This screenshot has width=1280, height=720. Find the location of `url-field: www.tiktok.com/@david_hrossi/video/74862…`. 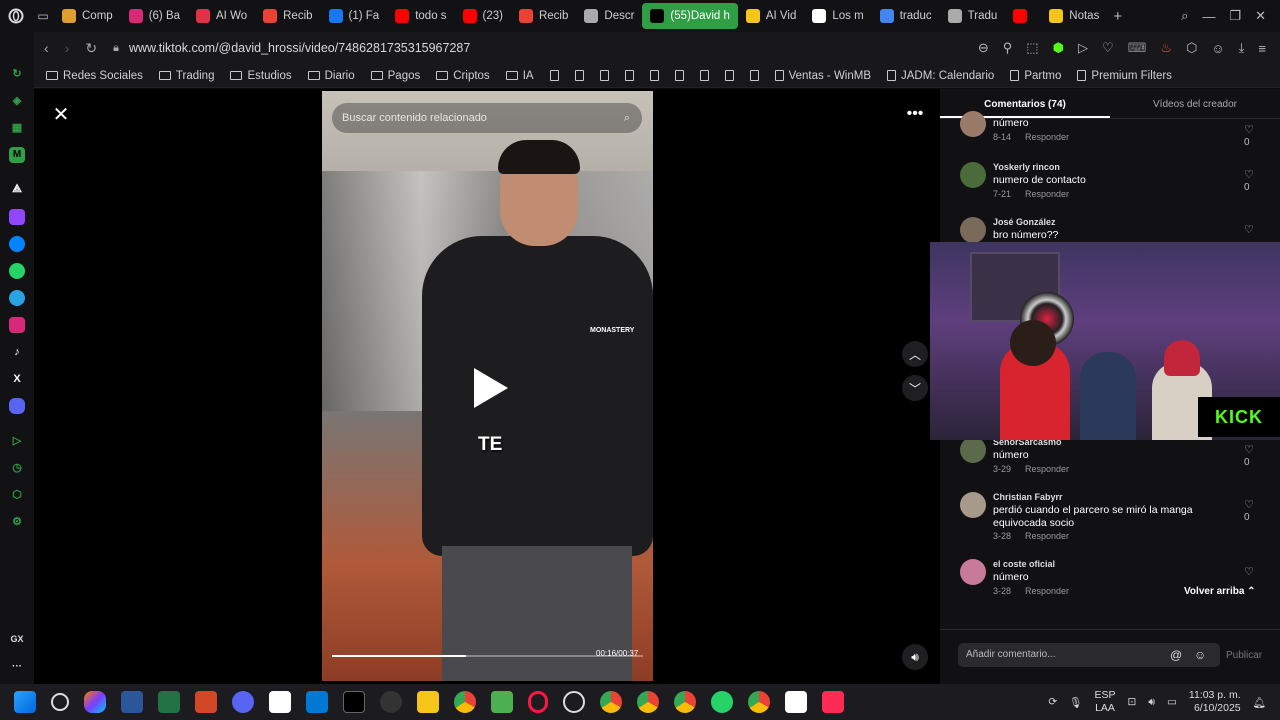

url-field: www.tiktok.com/@david_hrossi/video/74862… is located at coordinates (299, 48).